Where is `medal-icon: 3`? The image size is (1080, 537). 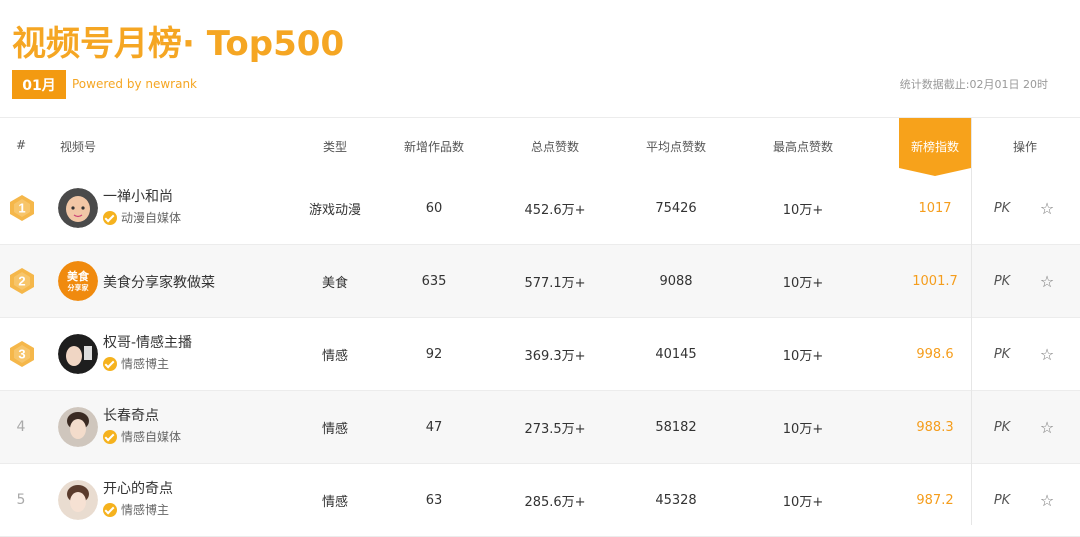
medal-icon: 3 is located at coordinates (22, 354).